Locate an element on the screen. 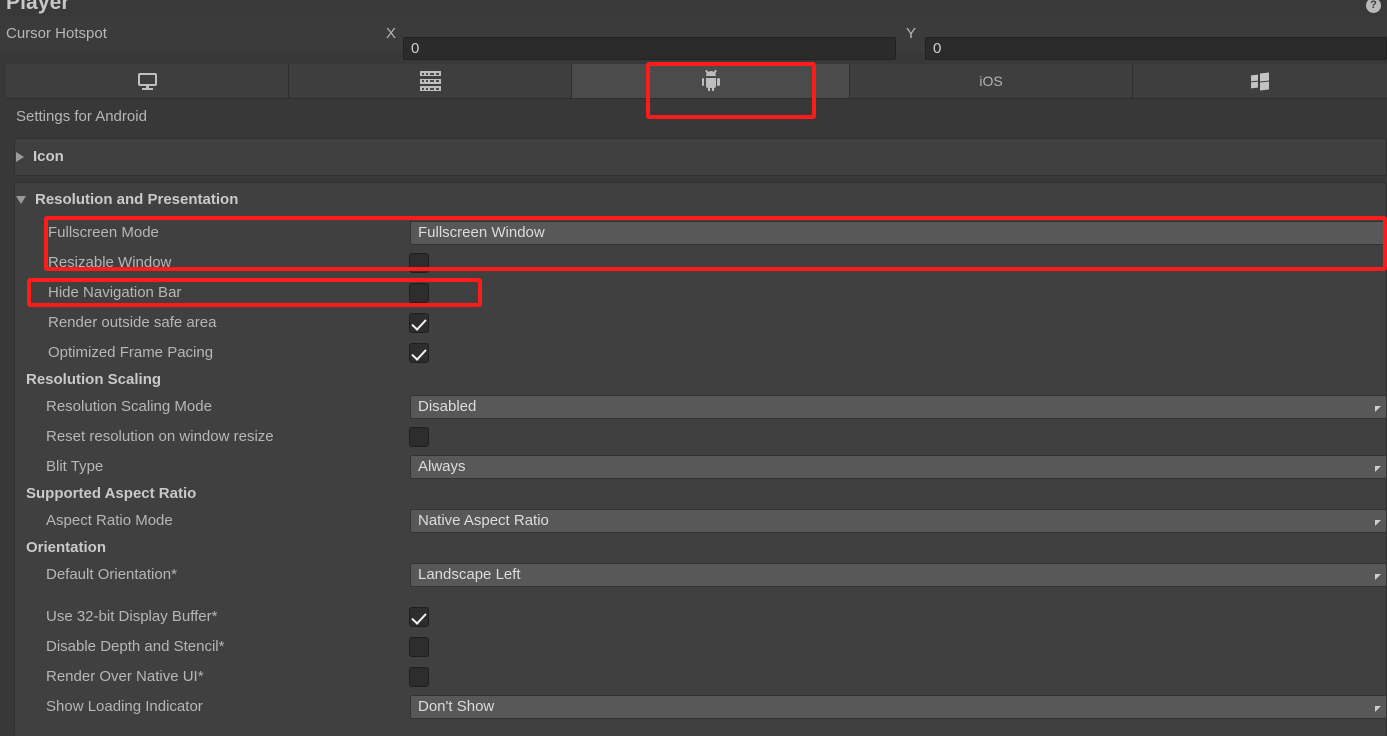 Image resolution: width=1387 pixels, height=736 pixels. row-aspect-ratio-mode: Aspect Ratio Mode Native Aspect Ratio is located at coordinates (701, 521).